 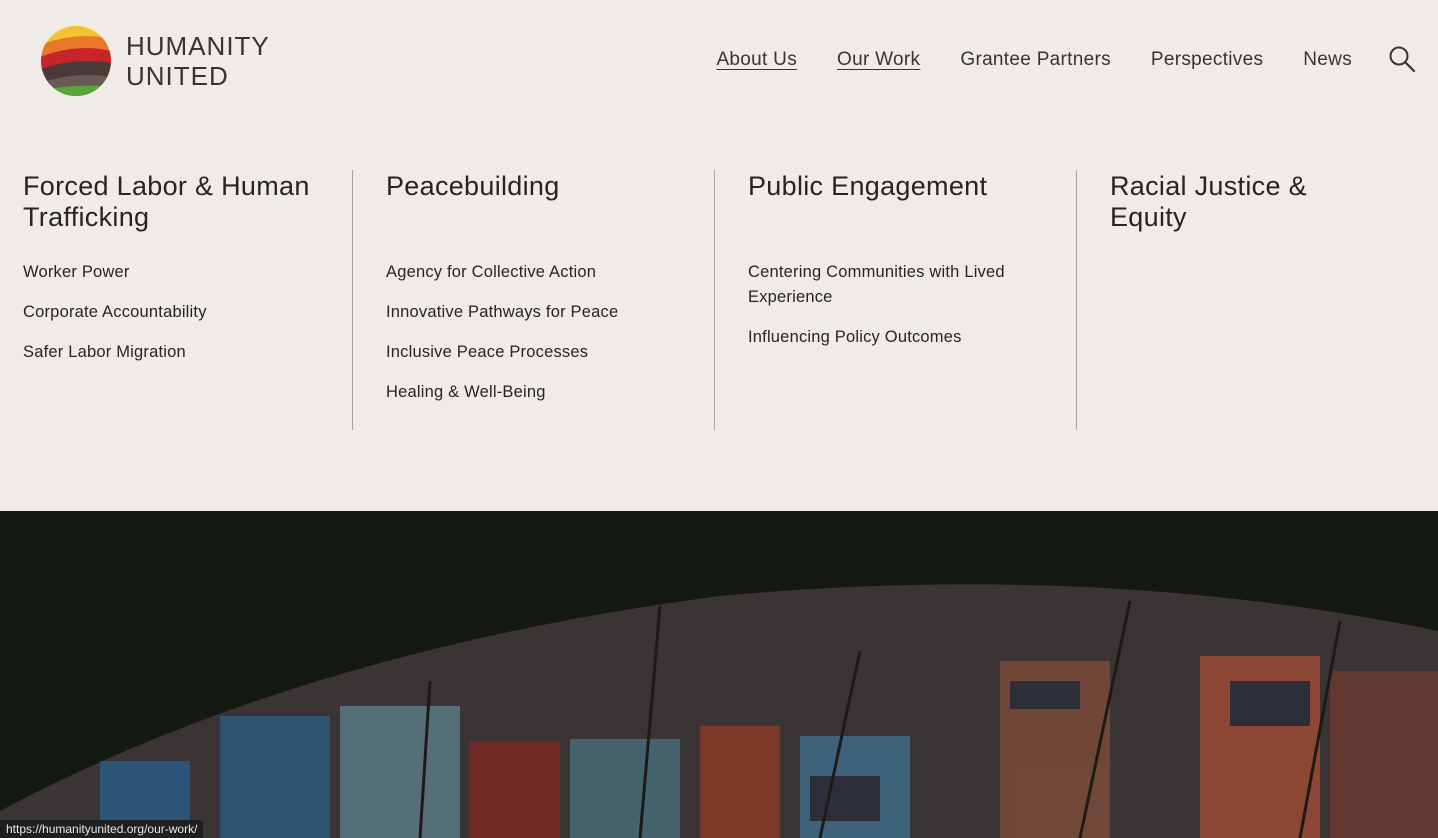 What do you see at coordinates (898, 337) in the screenshot?
I see `menu-link-influencing-policy: Influencing Policy Outcomes` at bounding box center [898, 337].